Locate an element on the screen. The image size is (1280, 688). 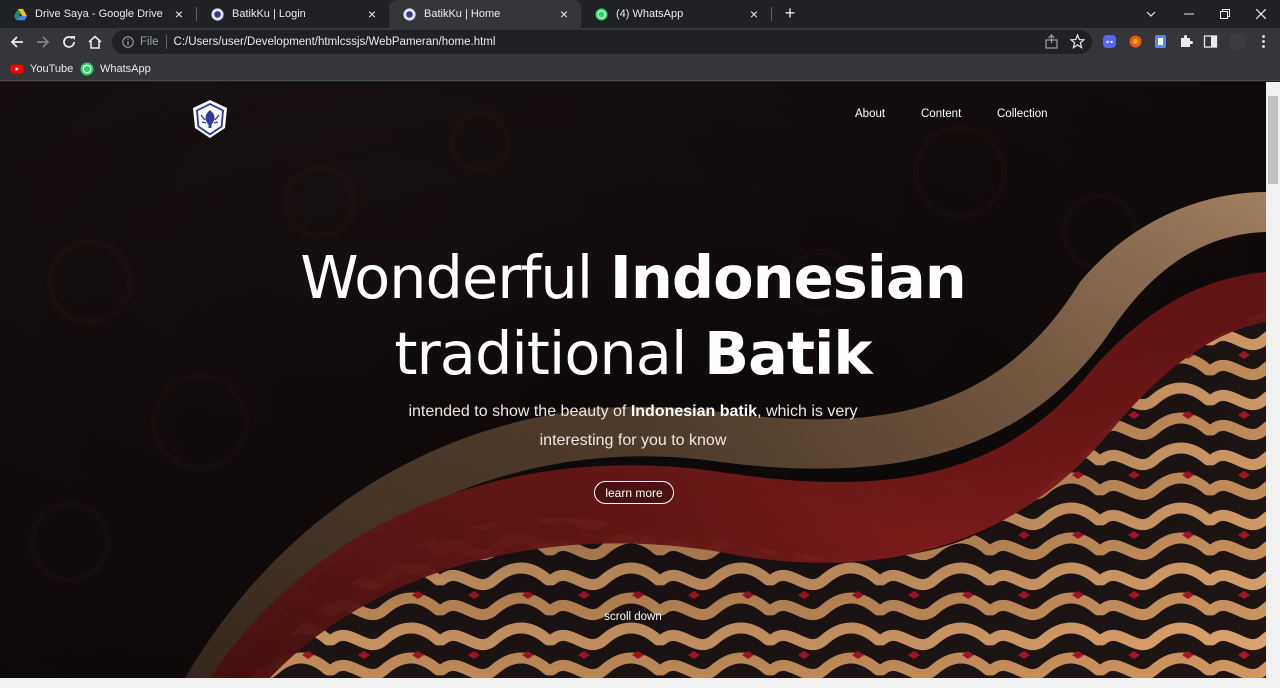
nav-about: About is located at coordinates (870, 114).